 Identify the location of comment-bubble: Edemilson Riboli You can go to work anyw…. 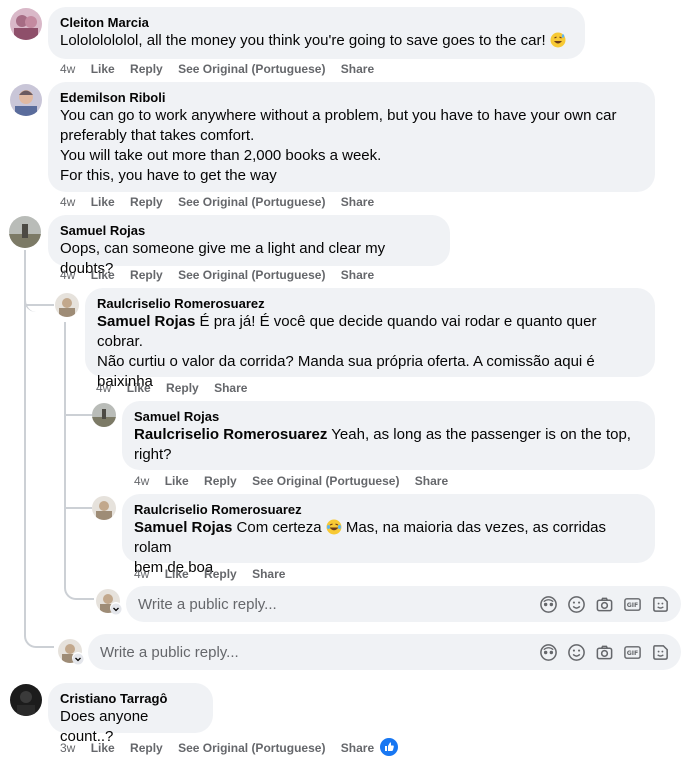
(351, 137).